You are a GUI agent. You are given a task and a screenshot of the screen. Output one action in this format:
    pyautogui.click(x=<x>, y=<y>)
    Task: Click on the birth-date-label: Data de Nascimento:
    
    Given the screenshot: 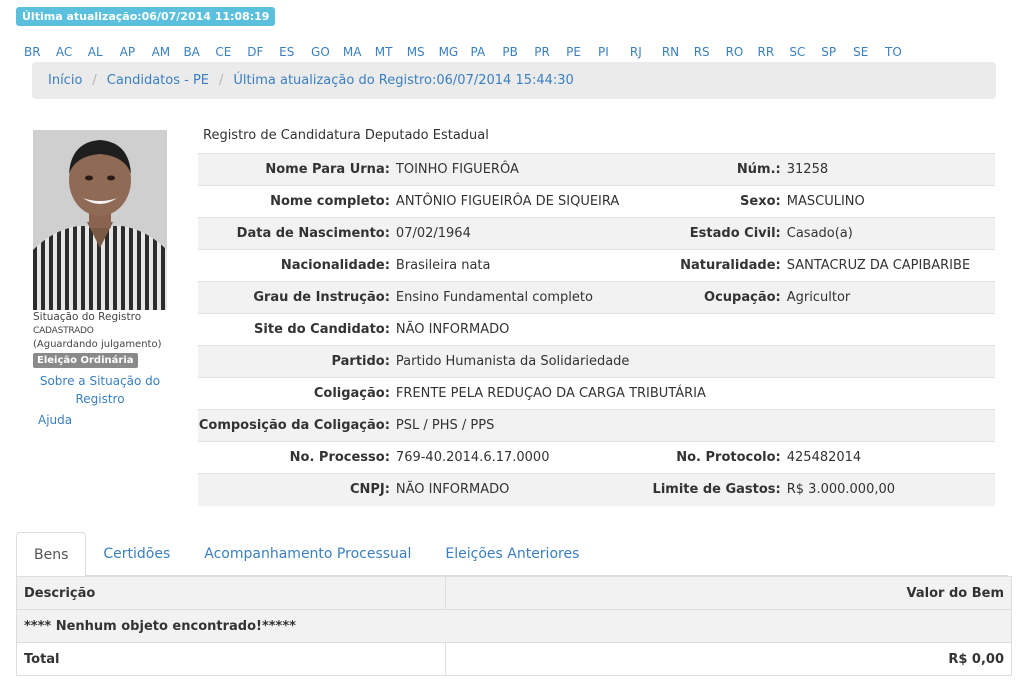 What is the action you would take?
    pyautogui.click(x=297, y=233)
    